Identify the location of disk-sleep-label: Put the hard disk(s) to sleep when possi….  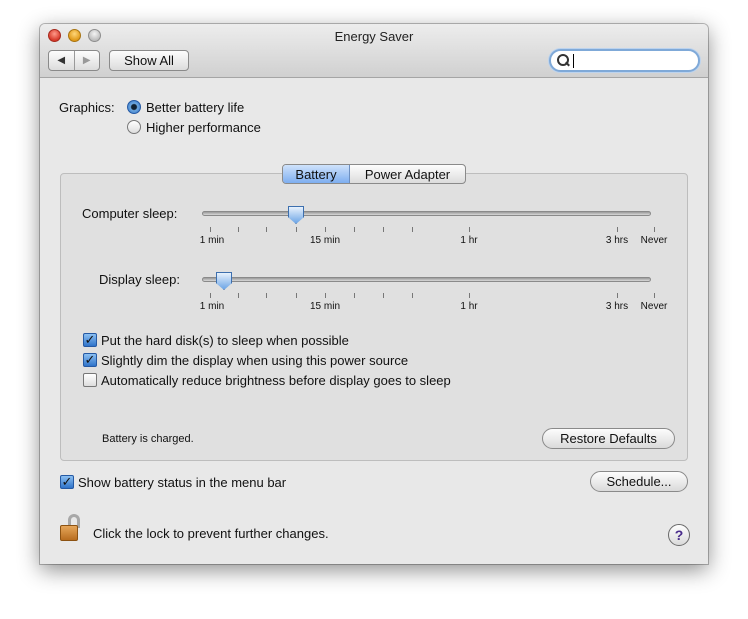
(225, 340).